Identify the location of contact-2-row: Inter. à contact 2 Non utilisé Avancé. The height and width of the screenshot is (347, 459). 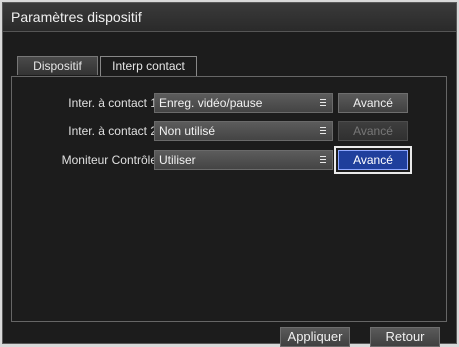
(229, 131).